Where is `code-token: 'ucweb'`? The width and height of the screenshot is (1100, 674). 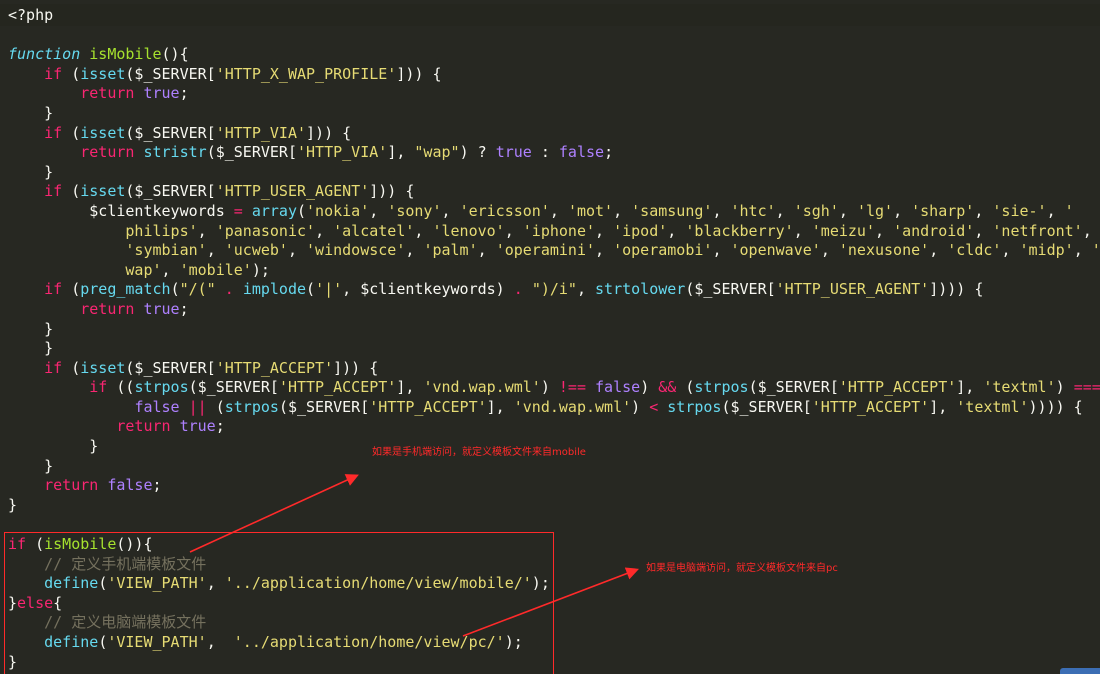 code-token: 'ucweb' is located at coordinates (256, 250).